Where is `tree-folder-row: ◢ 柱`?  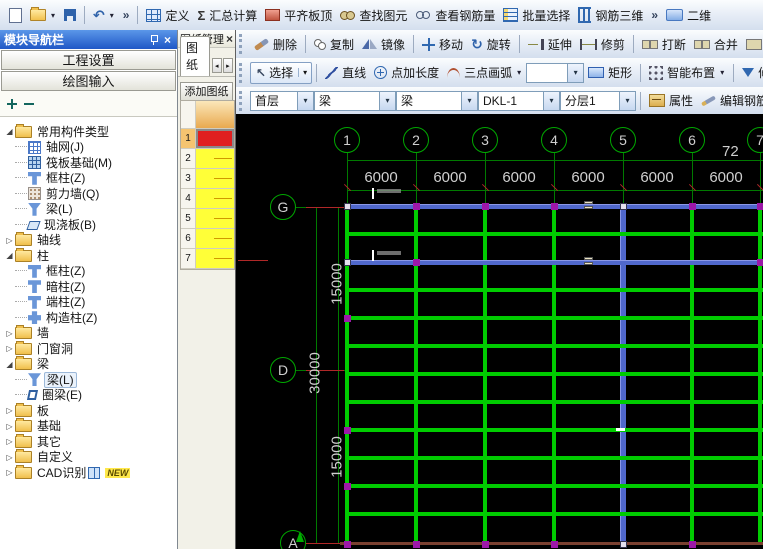
tree-folder-row: ◢ 柱 is located at coordinates (88, 255).